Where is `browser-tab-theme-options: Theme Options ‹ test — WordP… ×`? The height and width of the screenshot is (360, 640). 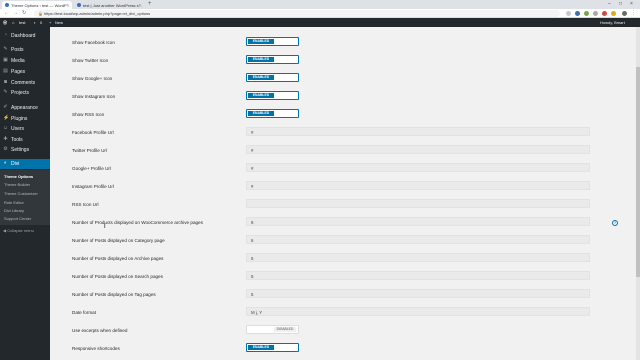
browser-tab-theme-options: Theme Options ‹ test — WordP… × is located at coordinates (37, 5).